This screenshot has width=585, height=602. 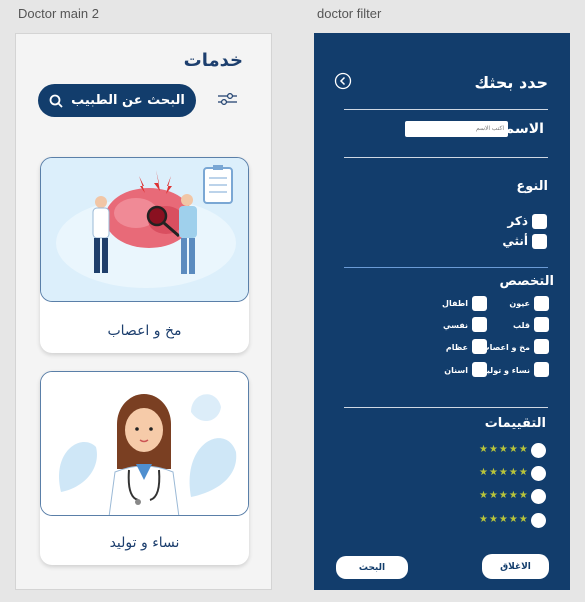 I want to click on card-caption-neurology: مخ و اعصاب, so click(x=144, y=331).